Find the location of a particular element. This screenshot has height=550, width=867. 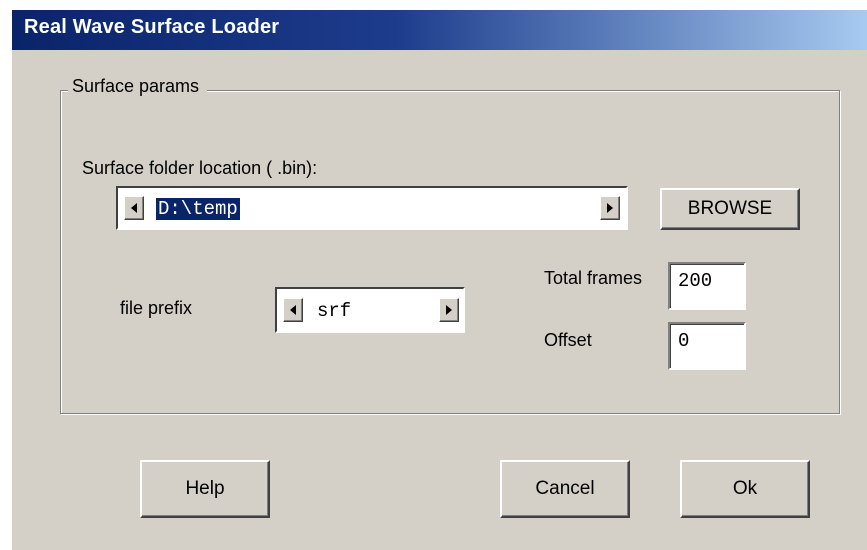

surface-folder-value: D:\temp is located at coordinates (198, 209).